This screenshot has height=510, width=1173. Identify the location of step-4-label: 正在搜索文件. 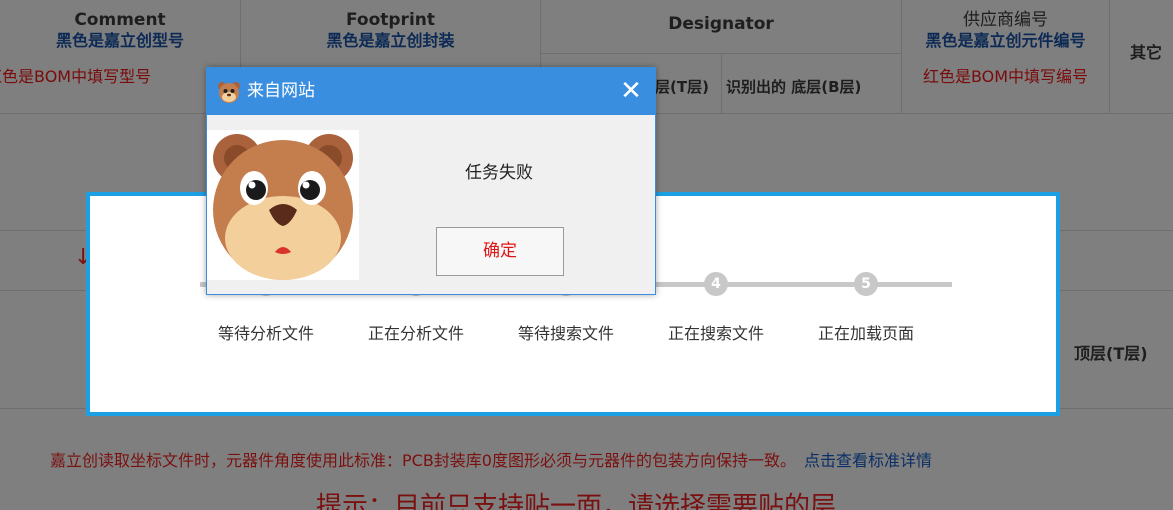
(715, 333).